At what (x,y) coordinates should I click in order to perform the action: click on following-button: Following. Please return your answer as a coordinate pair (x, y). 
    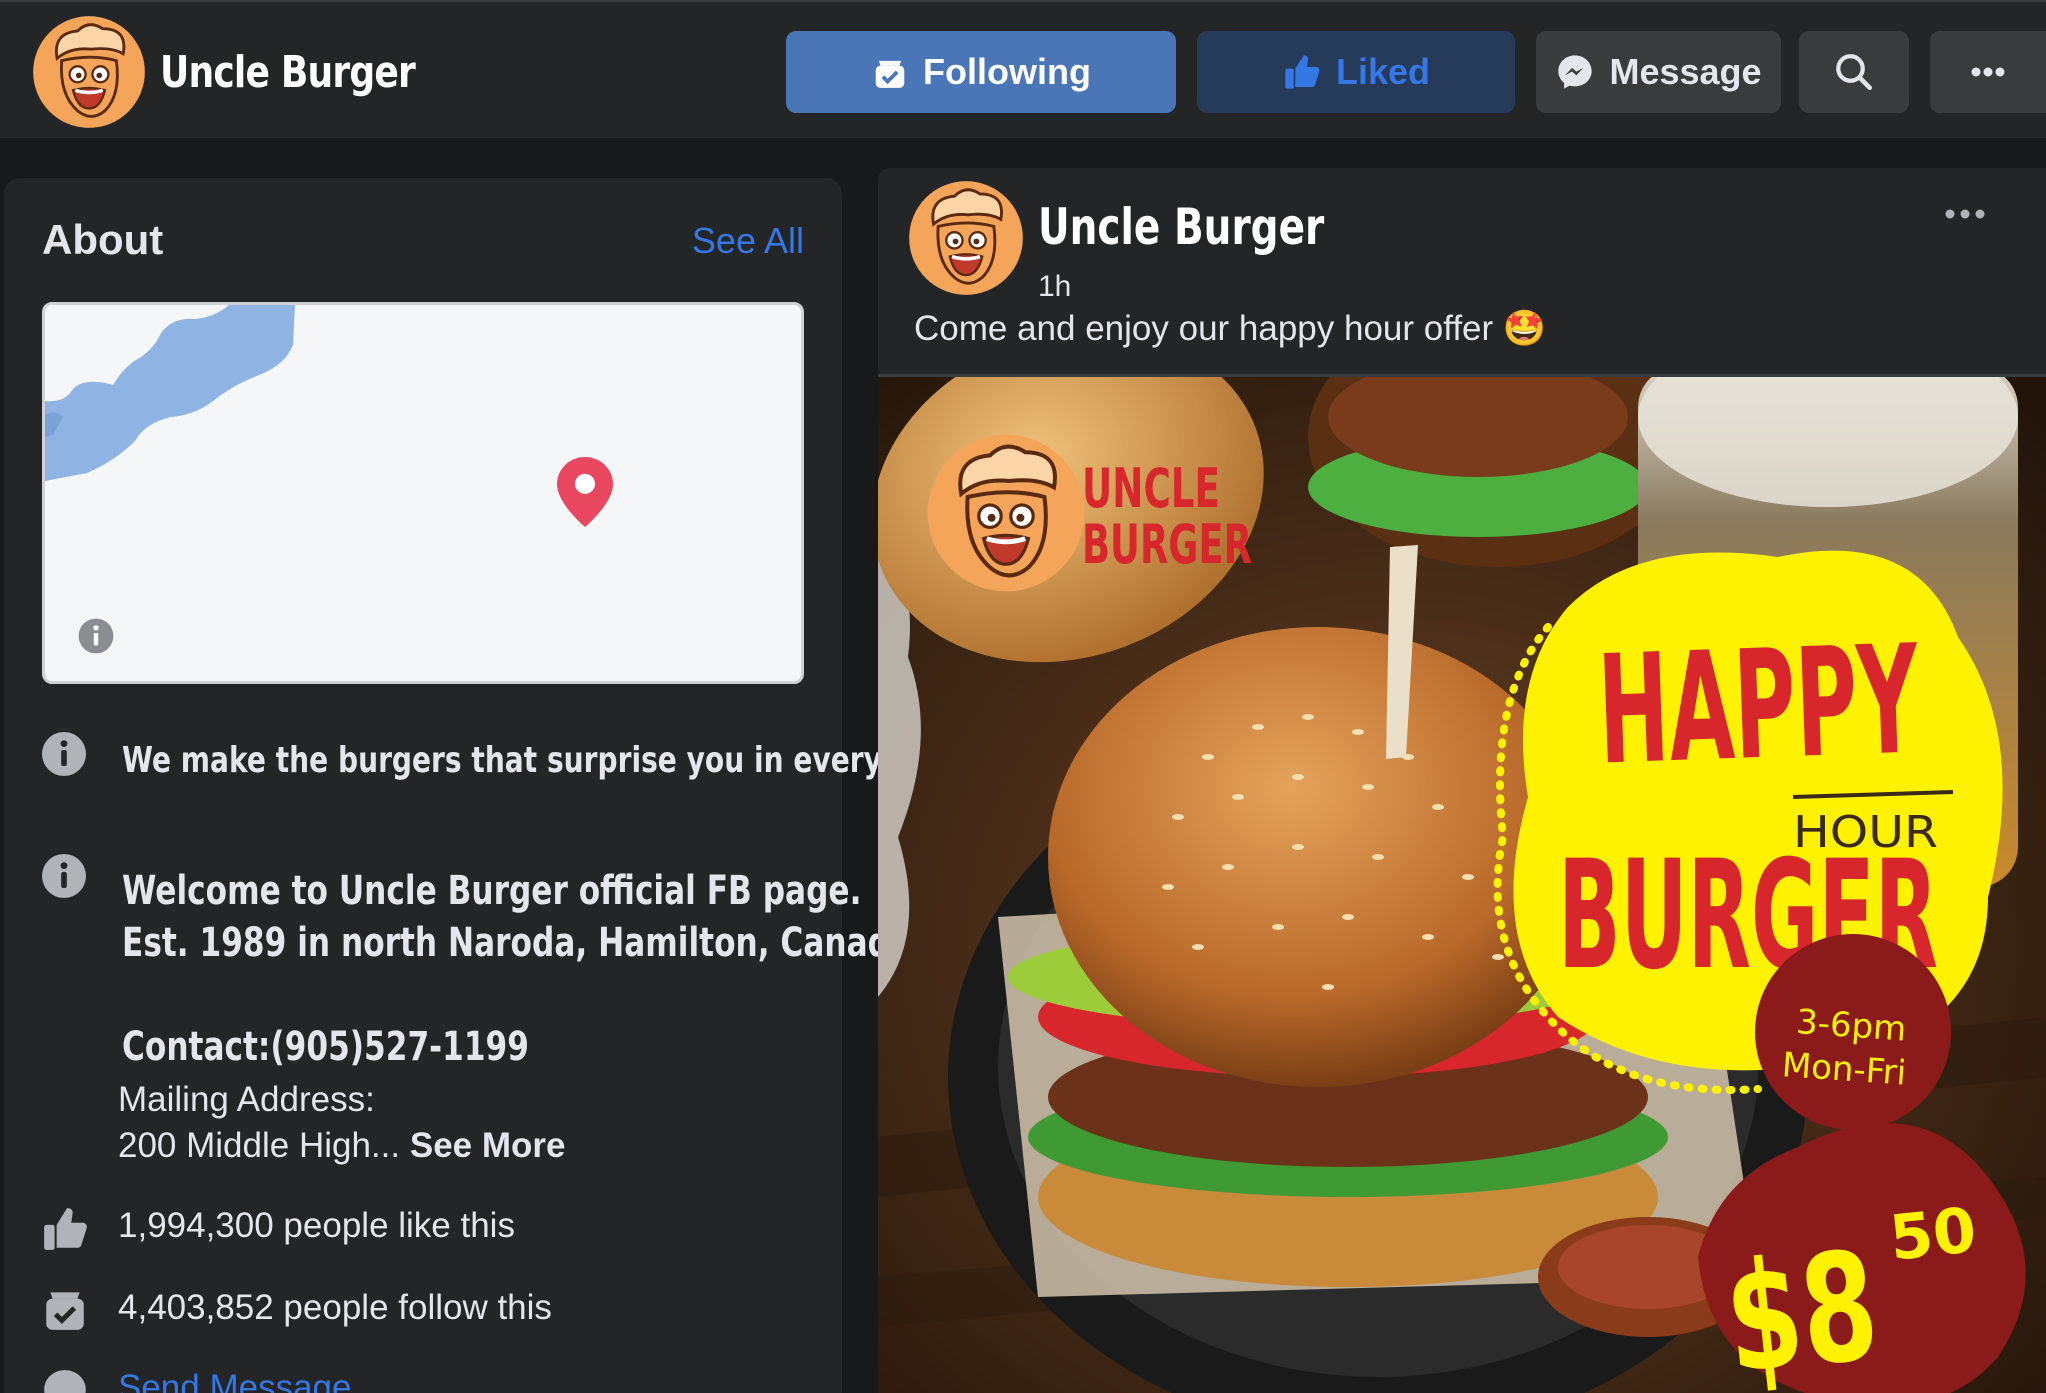
    Looking at the image, I should click on (981, 72).